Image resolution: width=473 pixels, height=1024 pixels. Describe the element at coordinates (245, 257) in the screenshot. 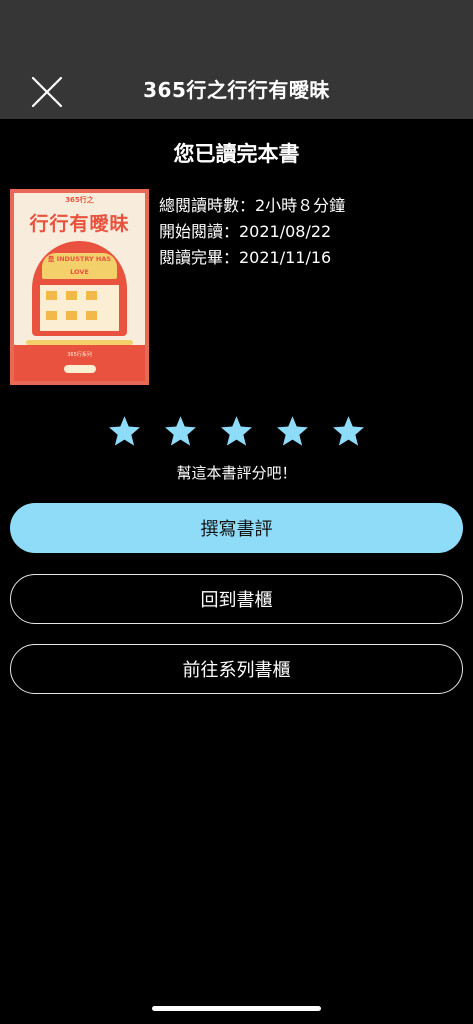

I see `reading-end-date: 閱讀完畢：2021/11/16` at that location.